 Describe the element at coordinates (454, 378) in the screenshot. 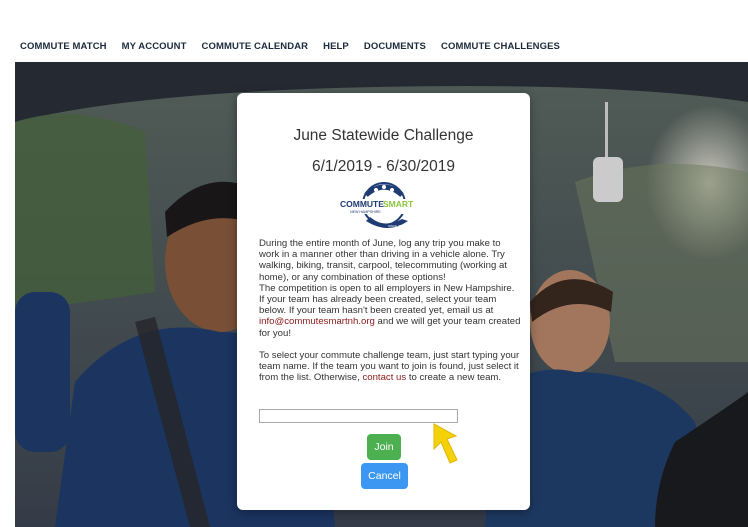

I see `paragraph-3-text-after: to create a new team.` at that location.